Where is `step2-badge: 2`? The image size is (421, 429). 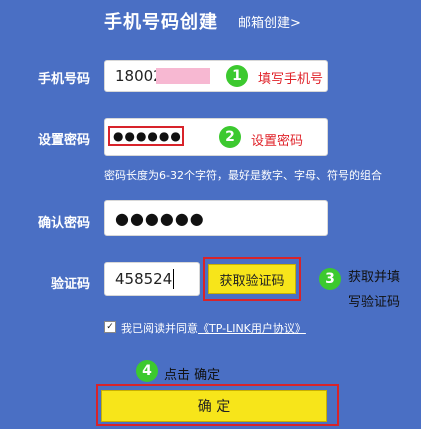 step2-badge: 2 is located at coordinates (230, 137).